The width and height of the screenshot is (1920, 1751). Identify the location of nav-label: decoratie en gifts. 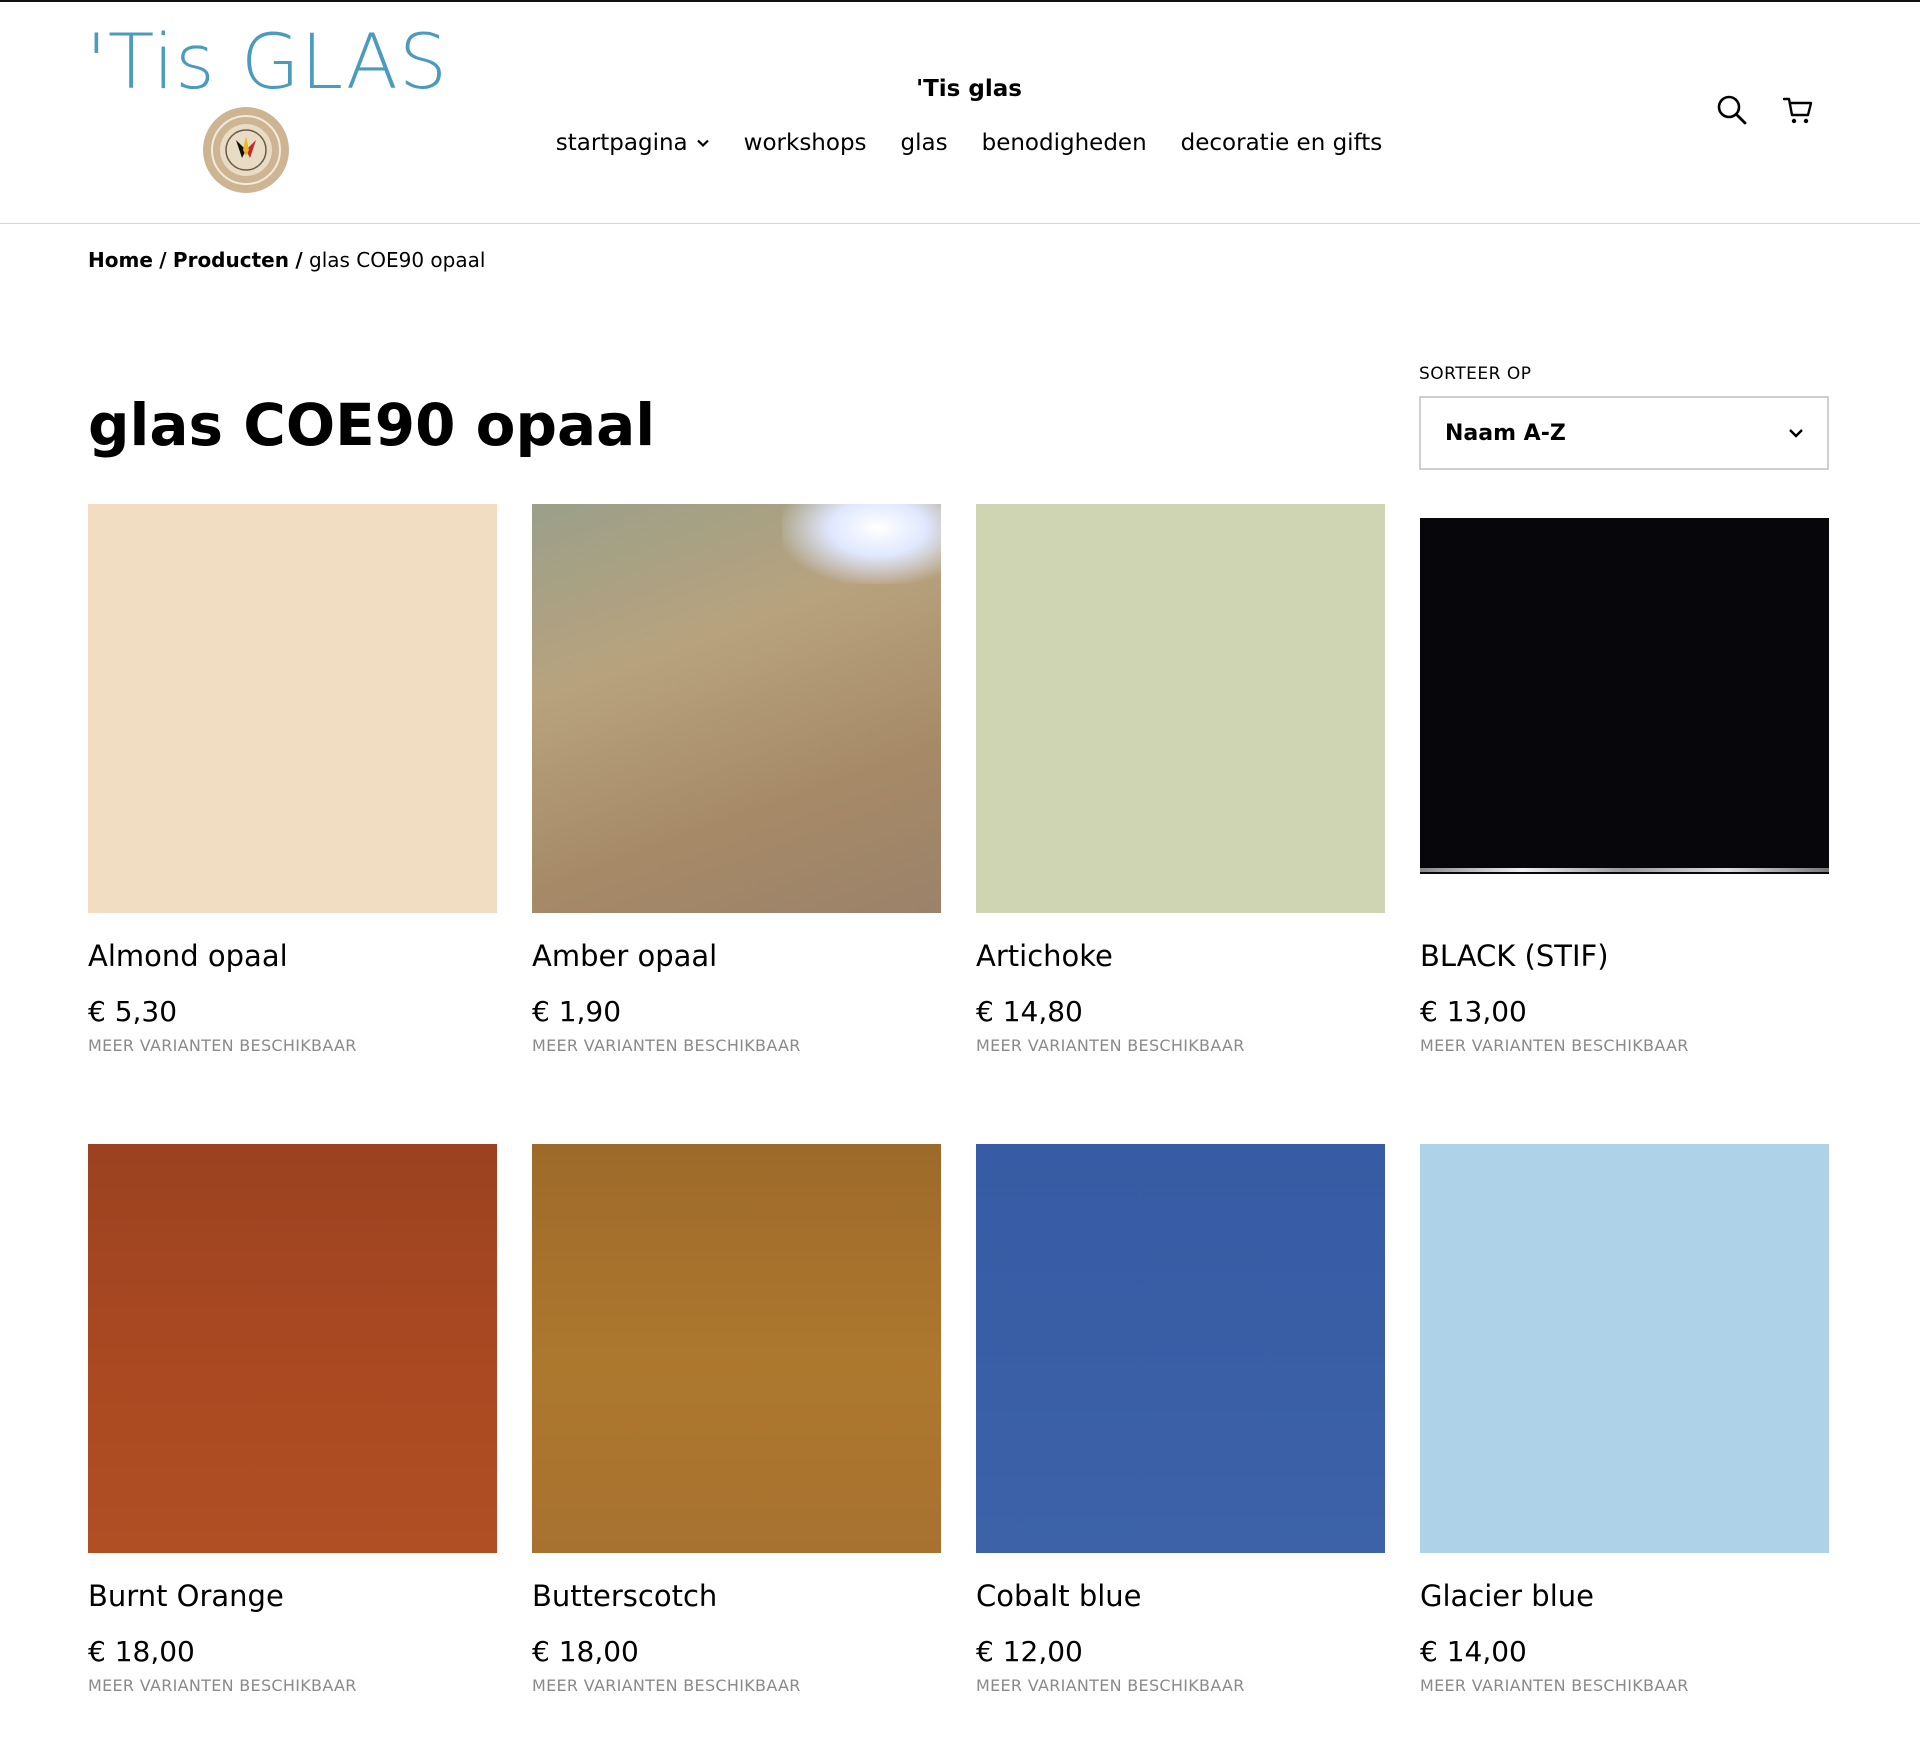
(1281, 143).